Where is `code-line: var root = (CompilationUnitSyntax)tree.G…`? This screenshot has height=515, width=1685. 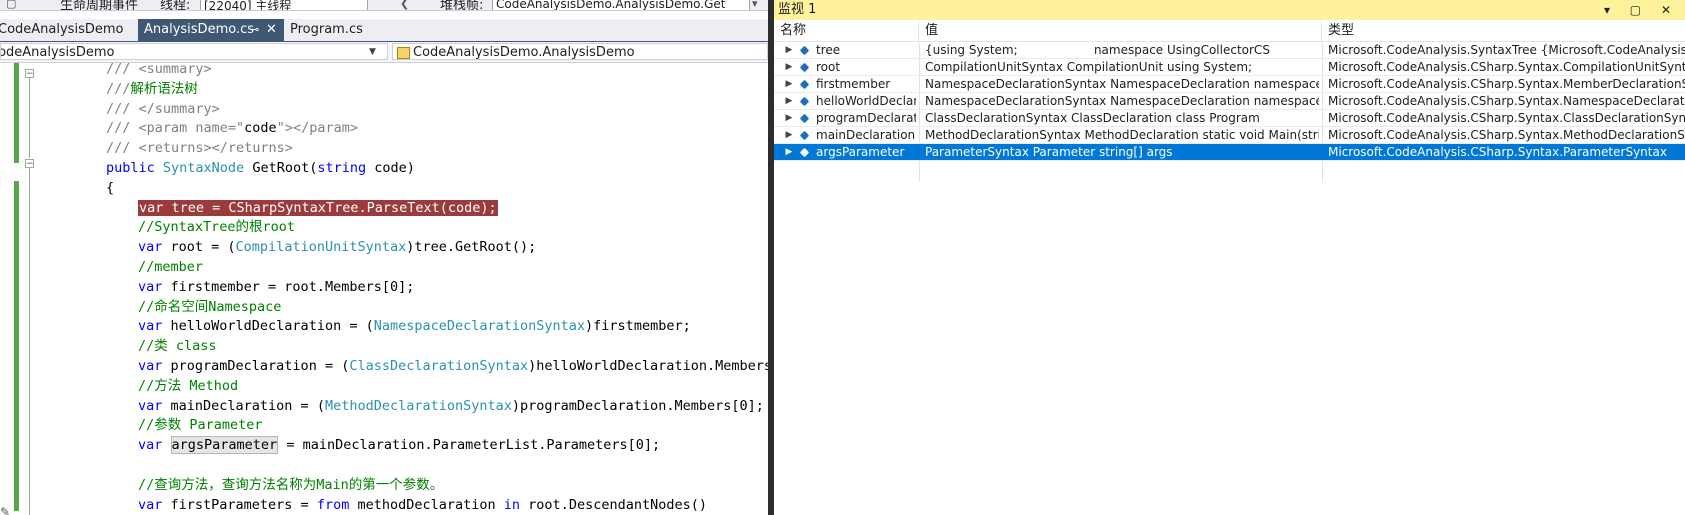 code-line: var root = (CompilationUnitSyntax)tree.G… is located at coordinates (337, 247).